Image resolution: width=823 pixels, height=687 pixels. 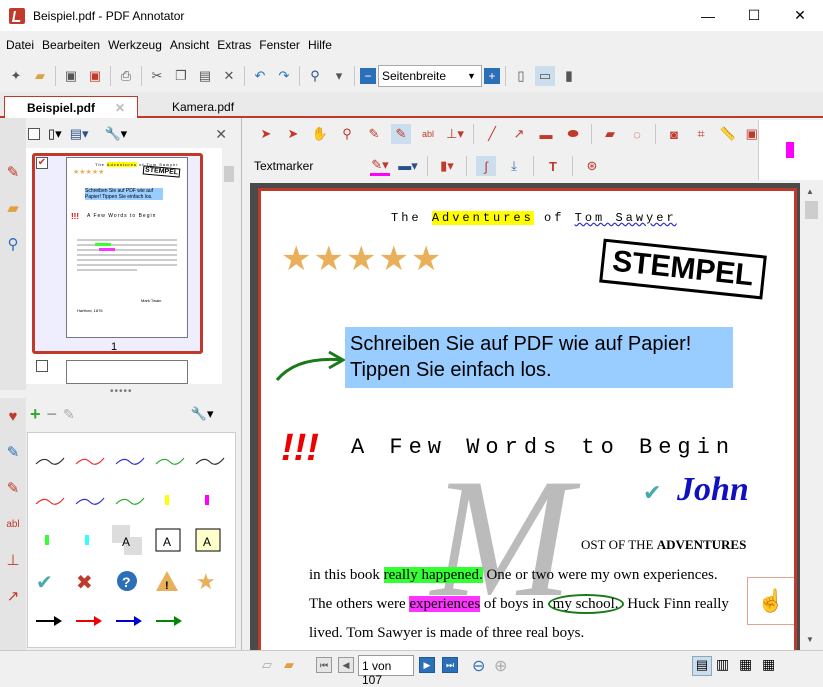 What do you see at coordinates (573, 134) in the screenshot?
I see `ellipse-icon: ⬬` at bounding box center [573, 134].